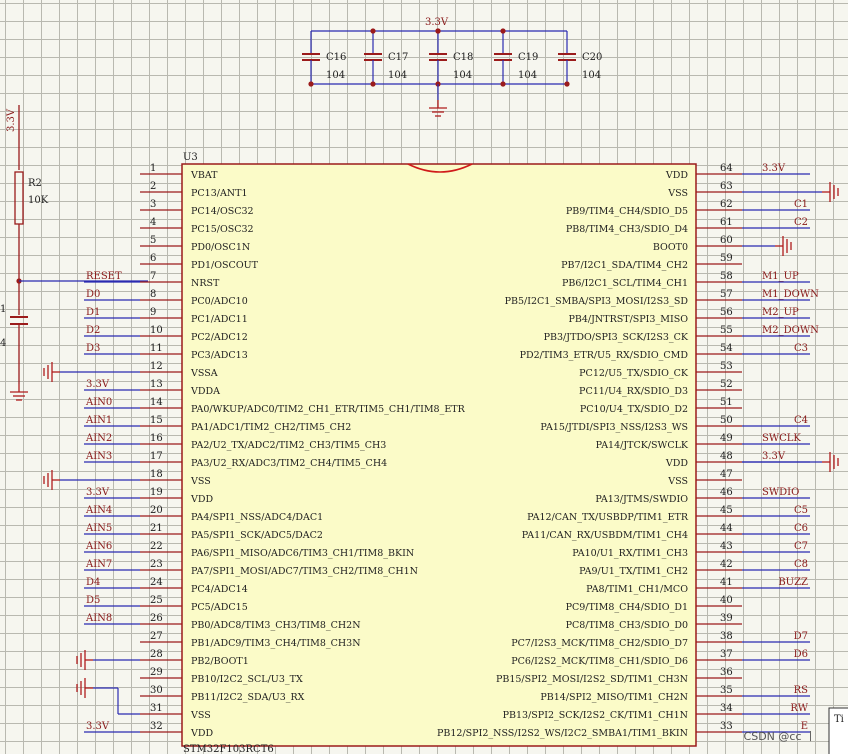 This screenshot has height=754, width=848. What do you see at coordinates (74, 253) in the screenshot?
I see `reset-circuit: 3.3V R2 10K 1 4` at bounding box center [74, 253].